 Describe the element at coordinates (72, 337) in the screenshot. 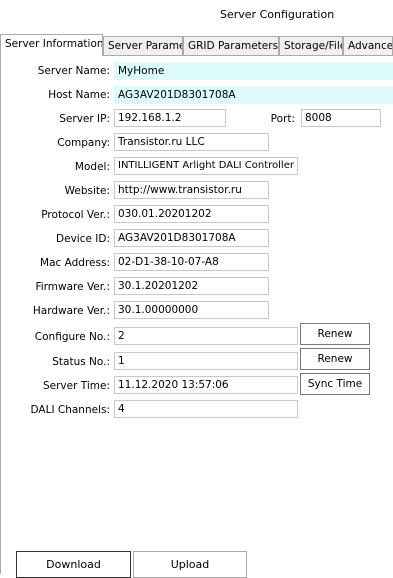

I see `configure-no-label: Configure No.:` at that location.